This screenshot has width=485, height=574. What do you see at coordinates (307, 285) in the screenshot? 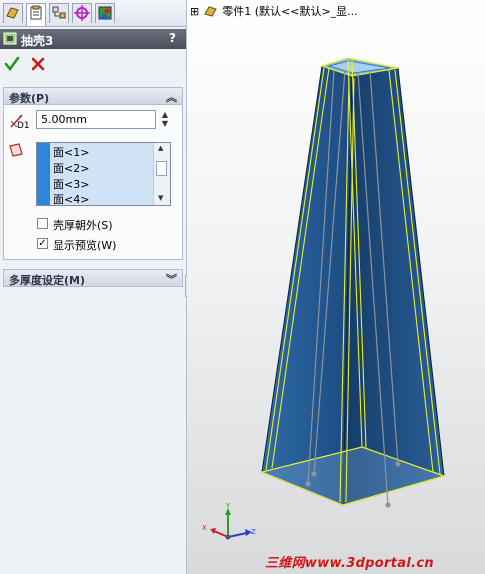
I see `model-left-face` at bounding box center [307, 285].